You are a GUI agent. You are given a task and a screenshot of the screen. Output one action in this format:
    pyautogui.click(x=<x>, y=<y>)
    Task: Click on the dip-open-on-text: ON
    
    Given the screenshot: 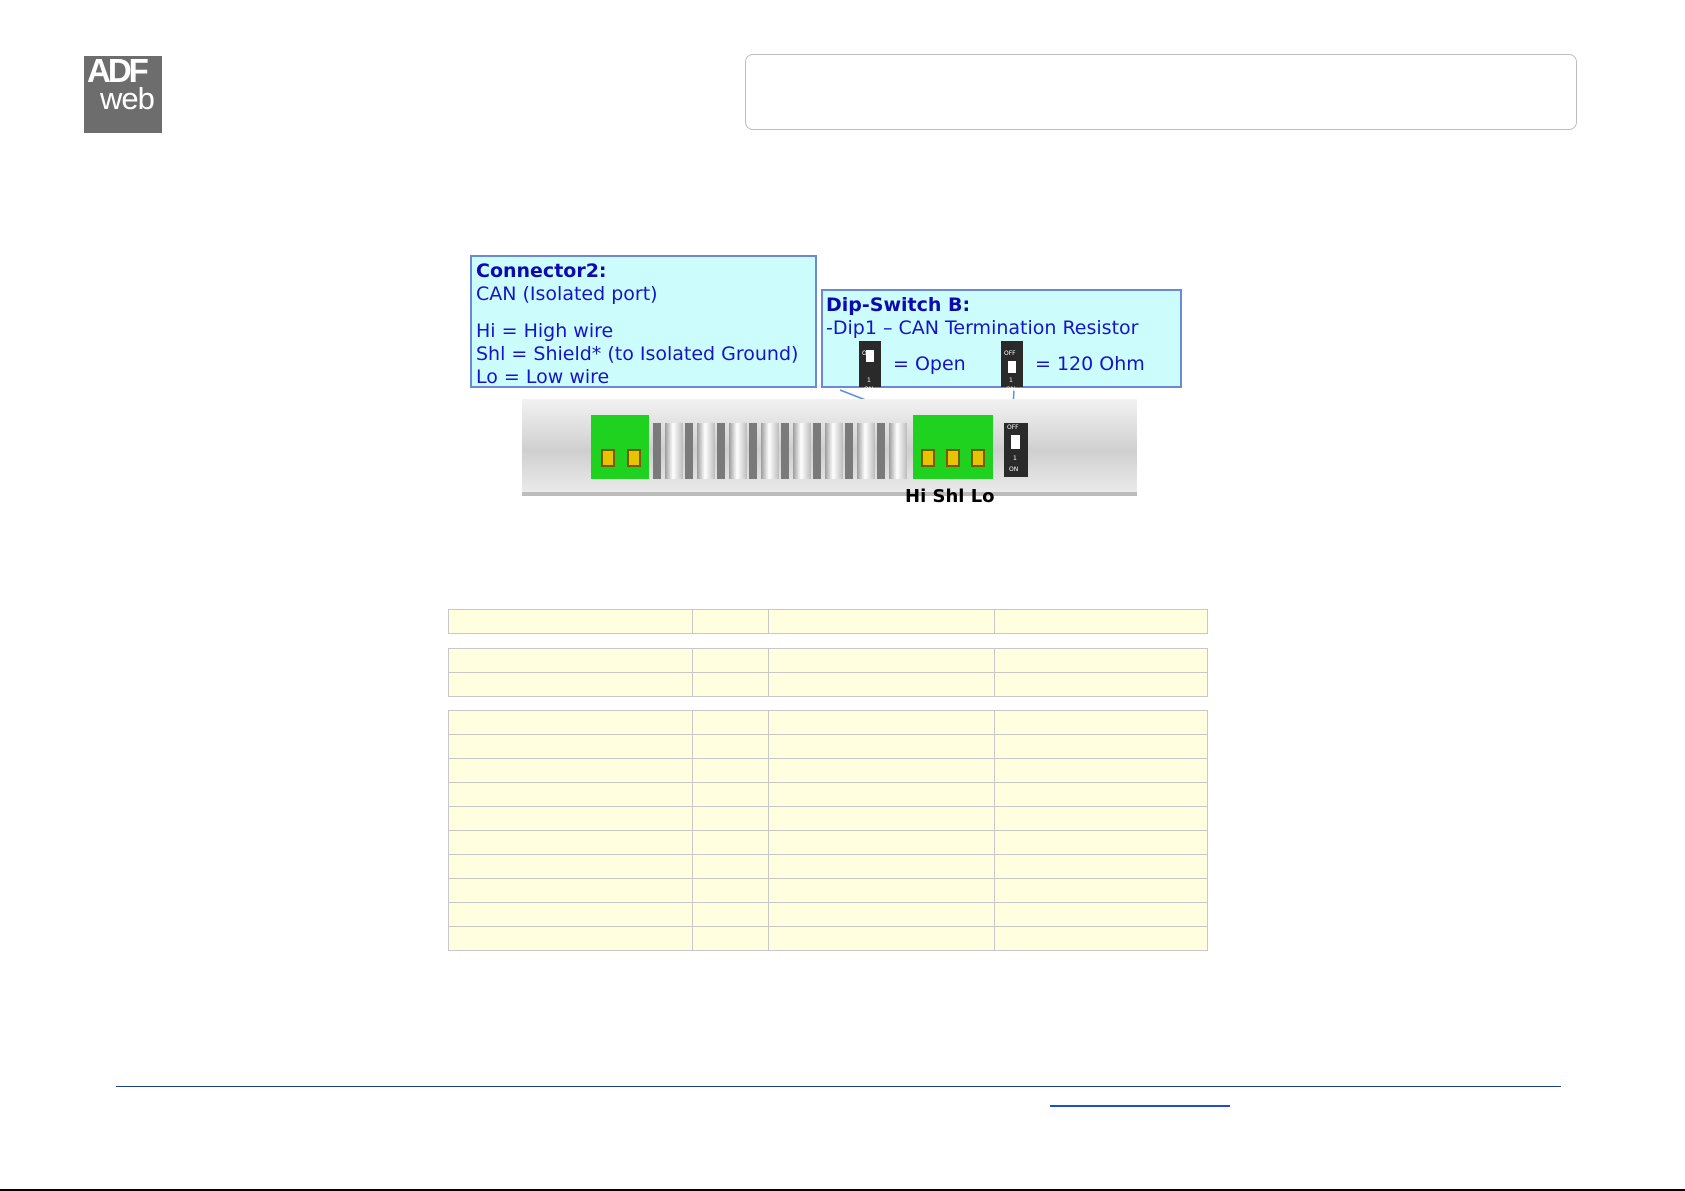 What is the action you would take?
    pyautogui.click(x=869, y=389)
    